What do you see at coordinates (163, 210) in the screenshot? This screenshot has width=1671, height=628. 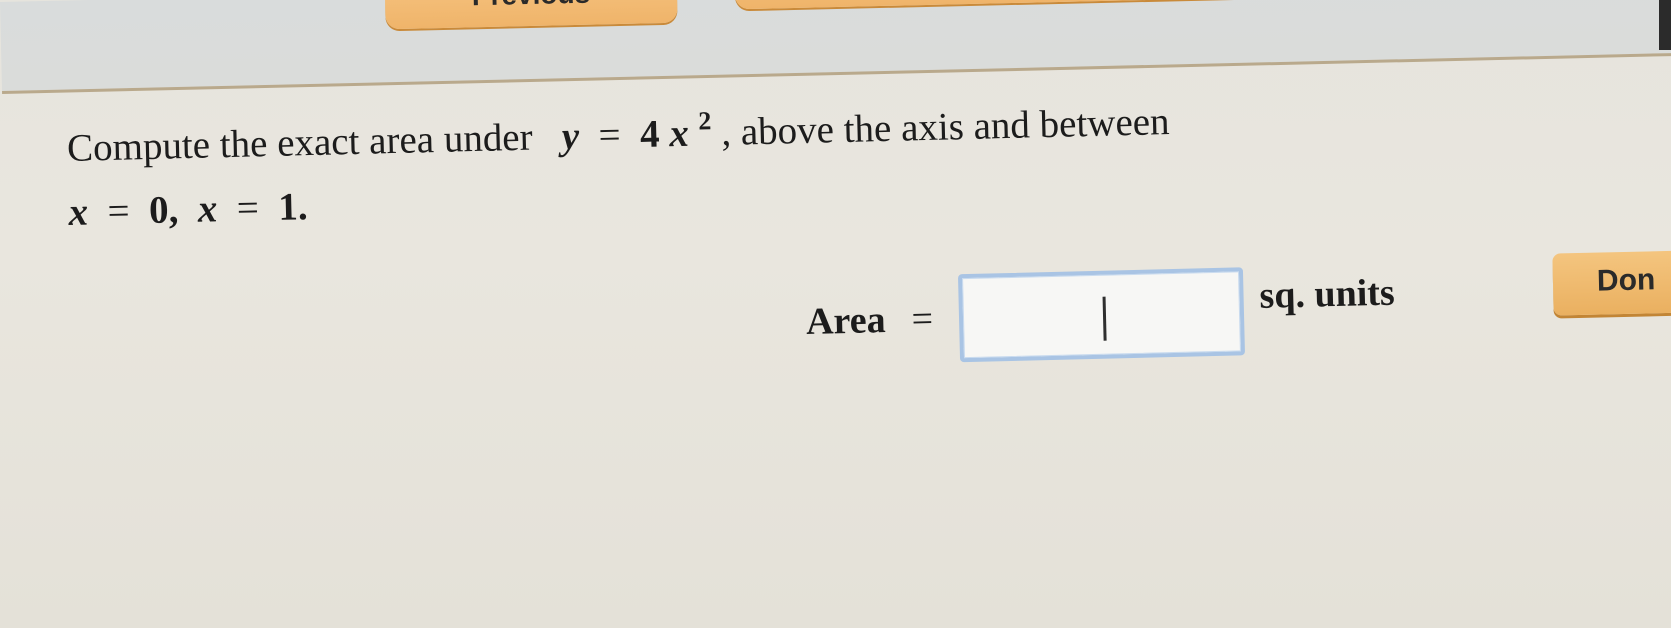 I see `line2-value-1: 0,` at bounding box center [163, 210].